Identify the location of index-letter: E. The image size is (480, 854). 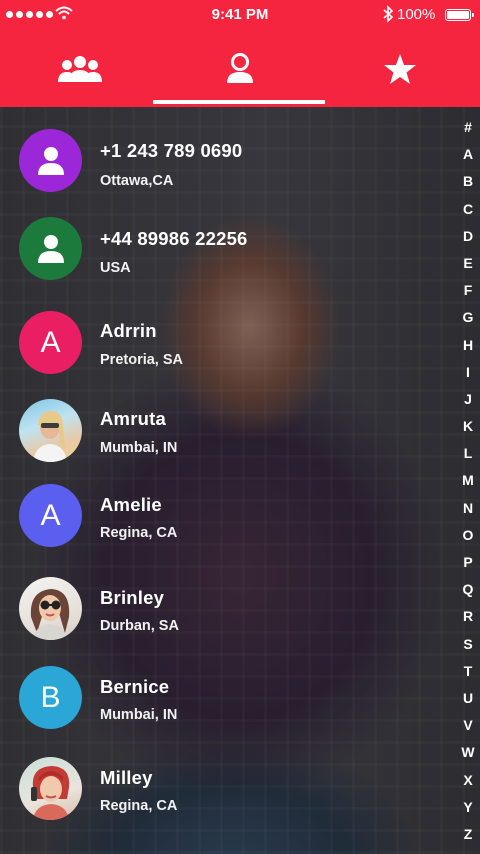
(467, 263).